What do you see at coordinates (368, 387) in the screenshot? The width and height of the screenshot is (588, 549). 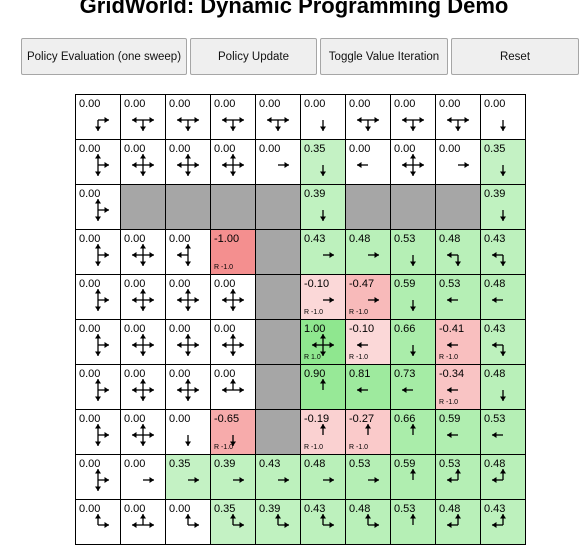 I see `grid-cell: 0.81` at bounding box center [368, 387].